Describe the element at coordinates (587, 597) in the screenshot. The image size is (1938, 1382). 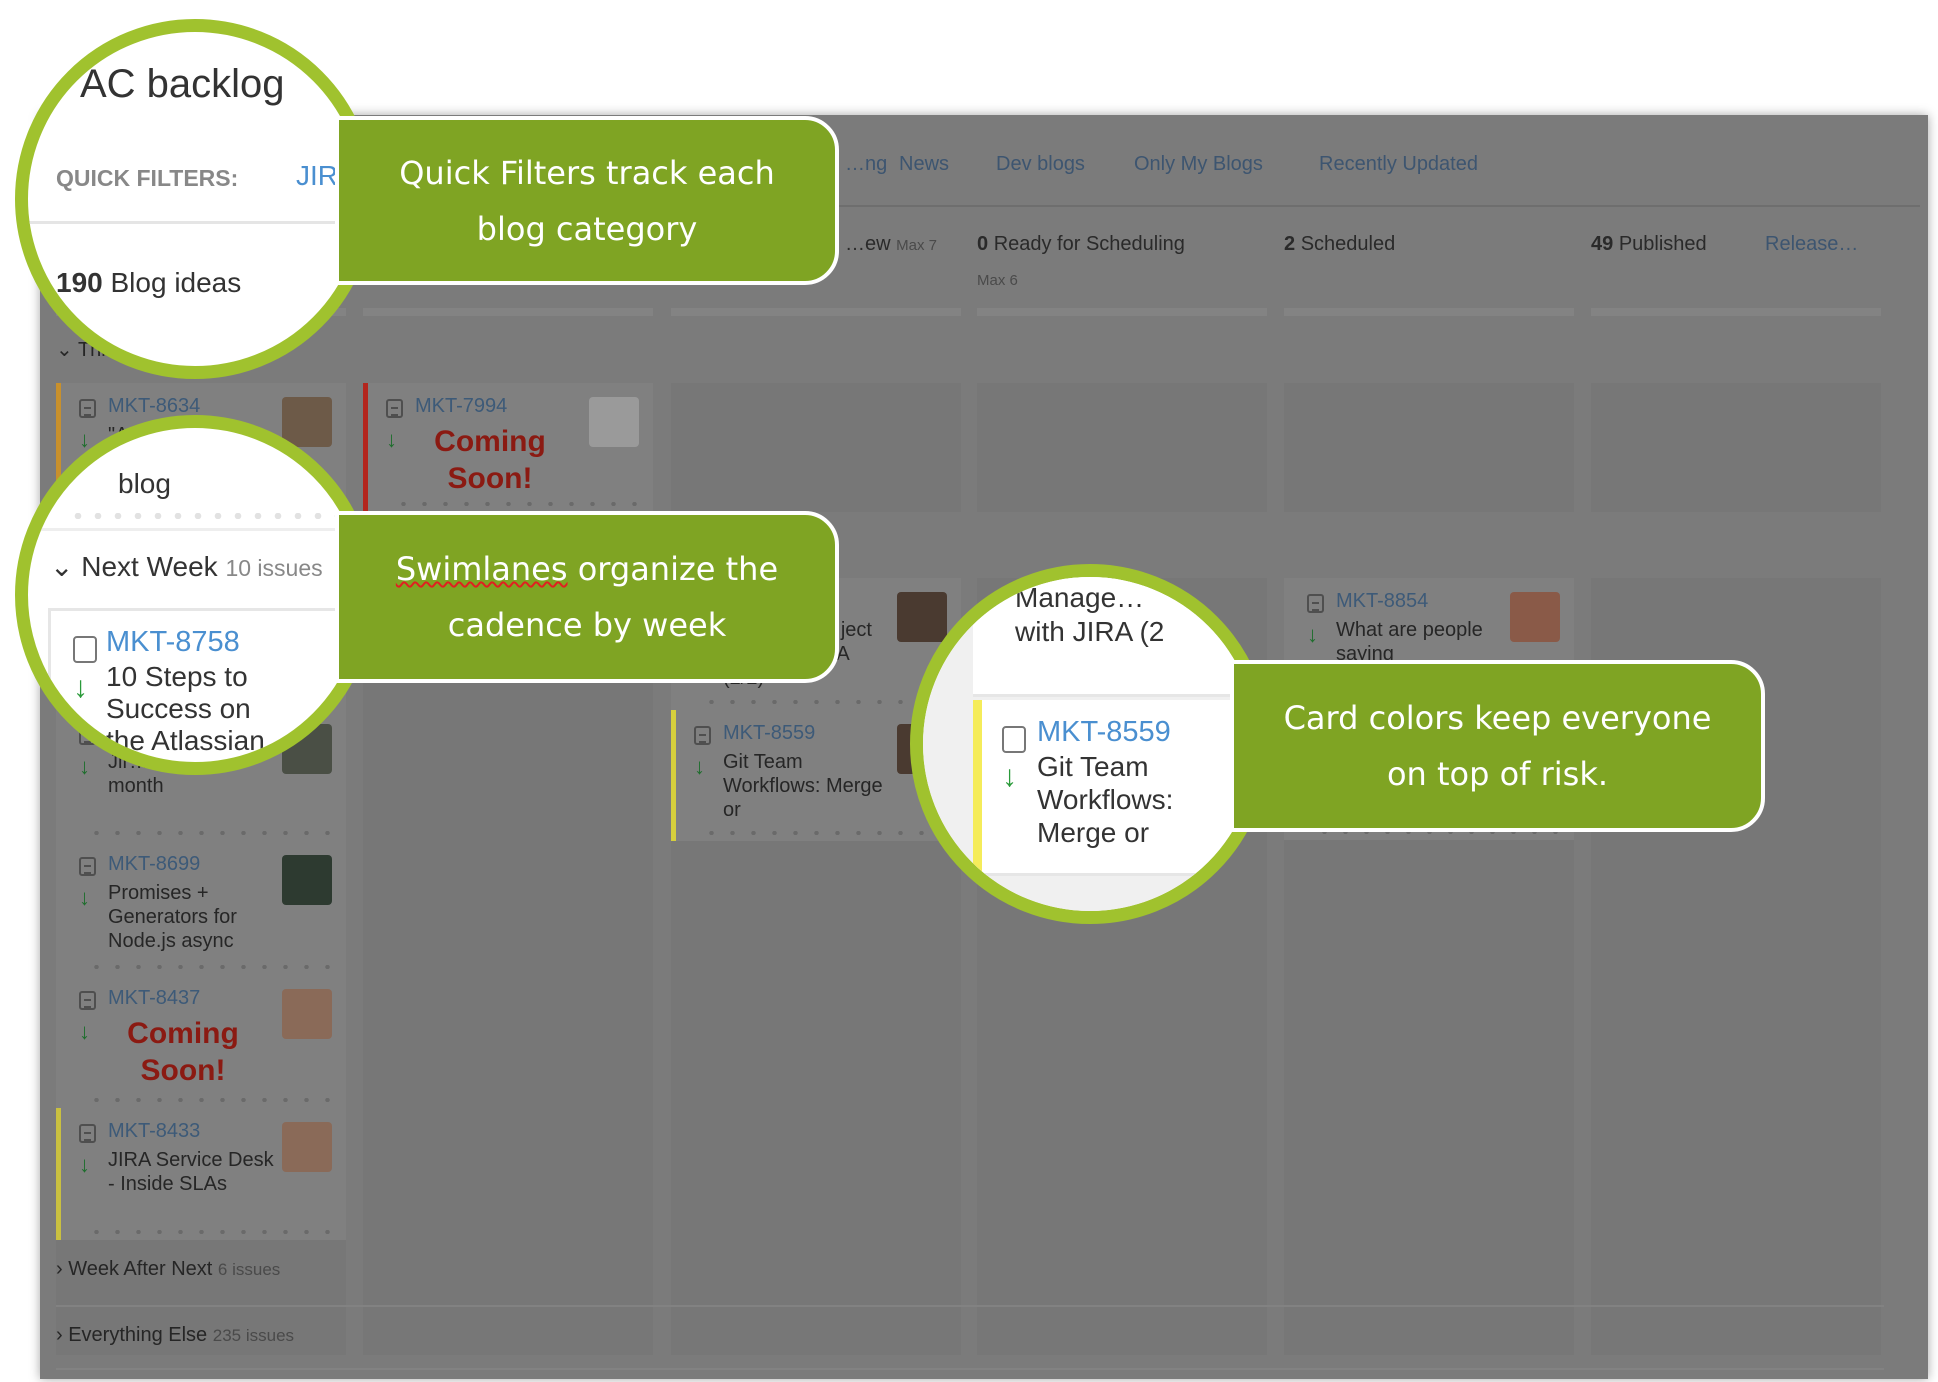
I see `callout-swimlanes: Swimlanes organize the cadence by week` at that location.